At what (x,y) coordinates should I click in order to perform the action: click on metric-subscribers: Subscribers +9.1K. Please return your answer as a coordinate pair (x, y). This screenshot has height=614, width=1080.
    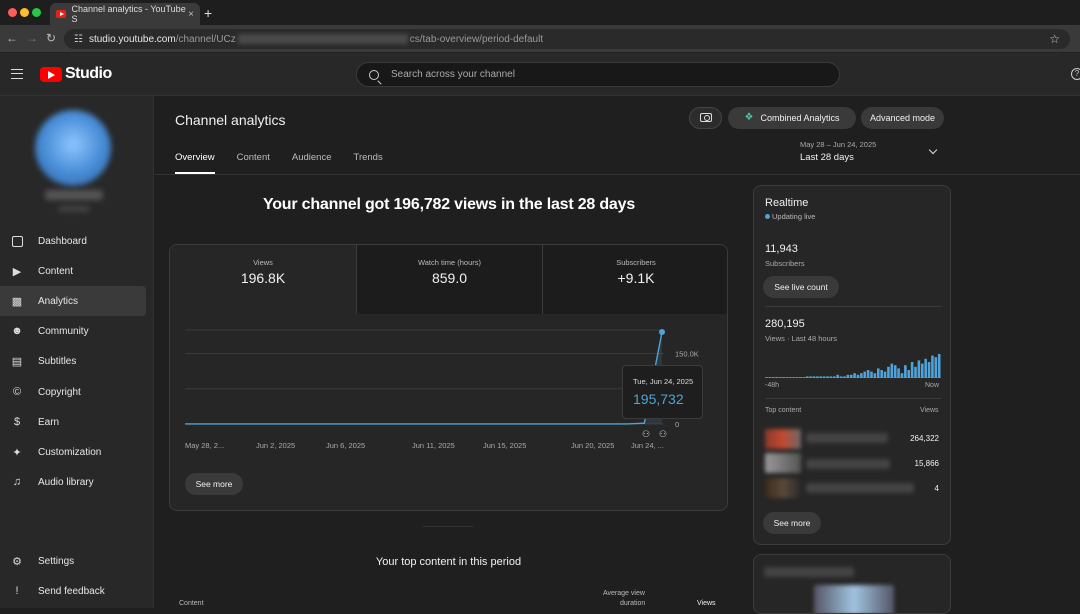
    Looking at the image, I should click on (634, 279).